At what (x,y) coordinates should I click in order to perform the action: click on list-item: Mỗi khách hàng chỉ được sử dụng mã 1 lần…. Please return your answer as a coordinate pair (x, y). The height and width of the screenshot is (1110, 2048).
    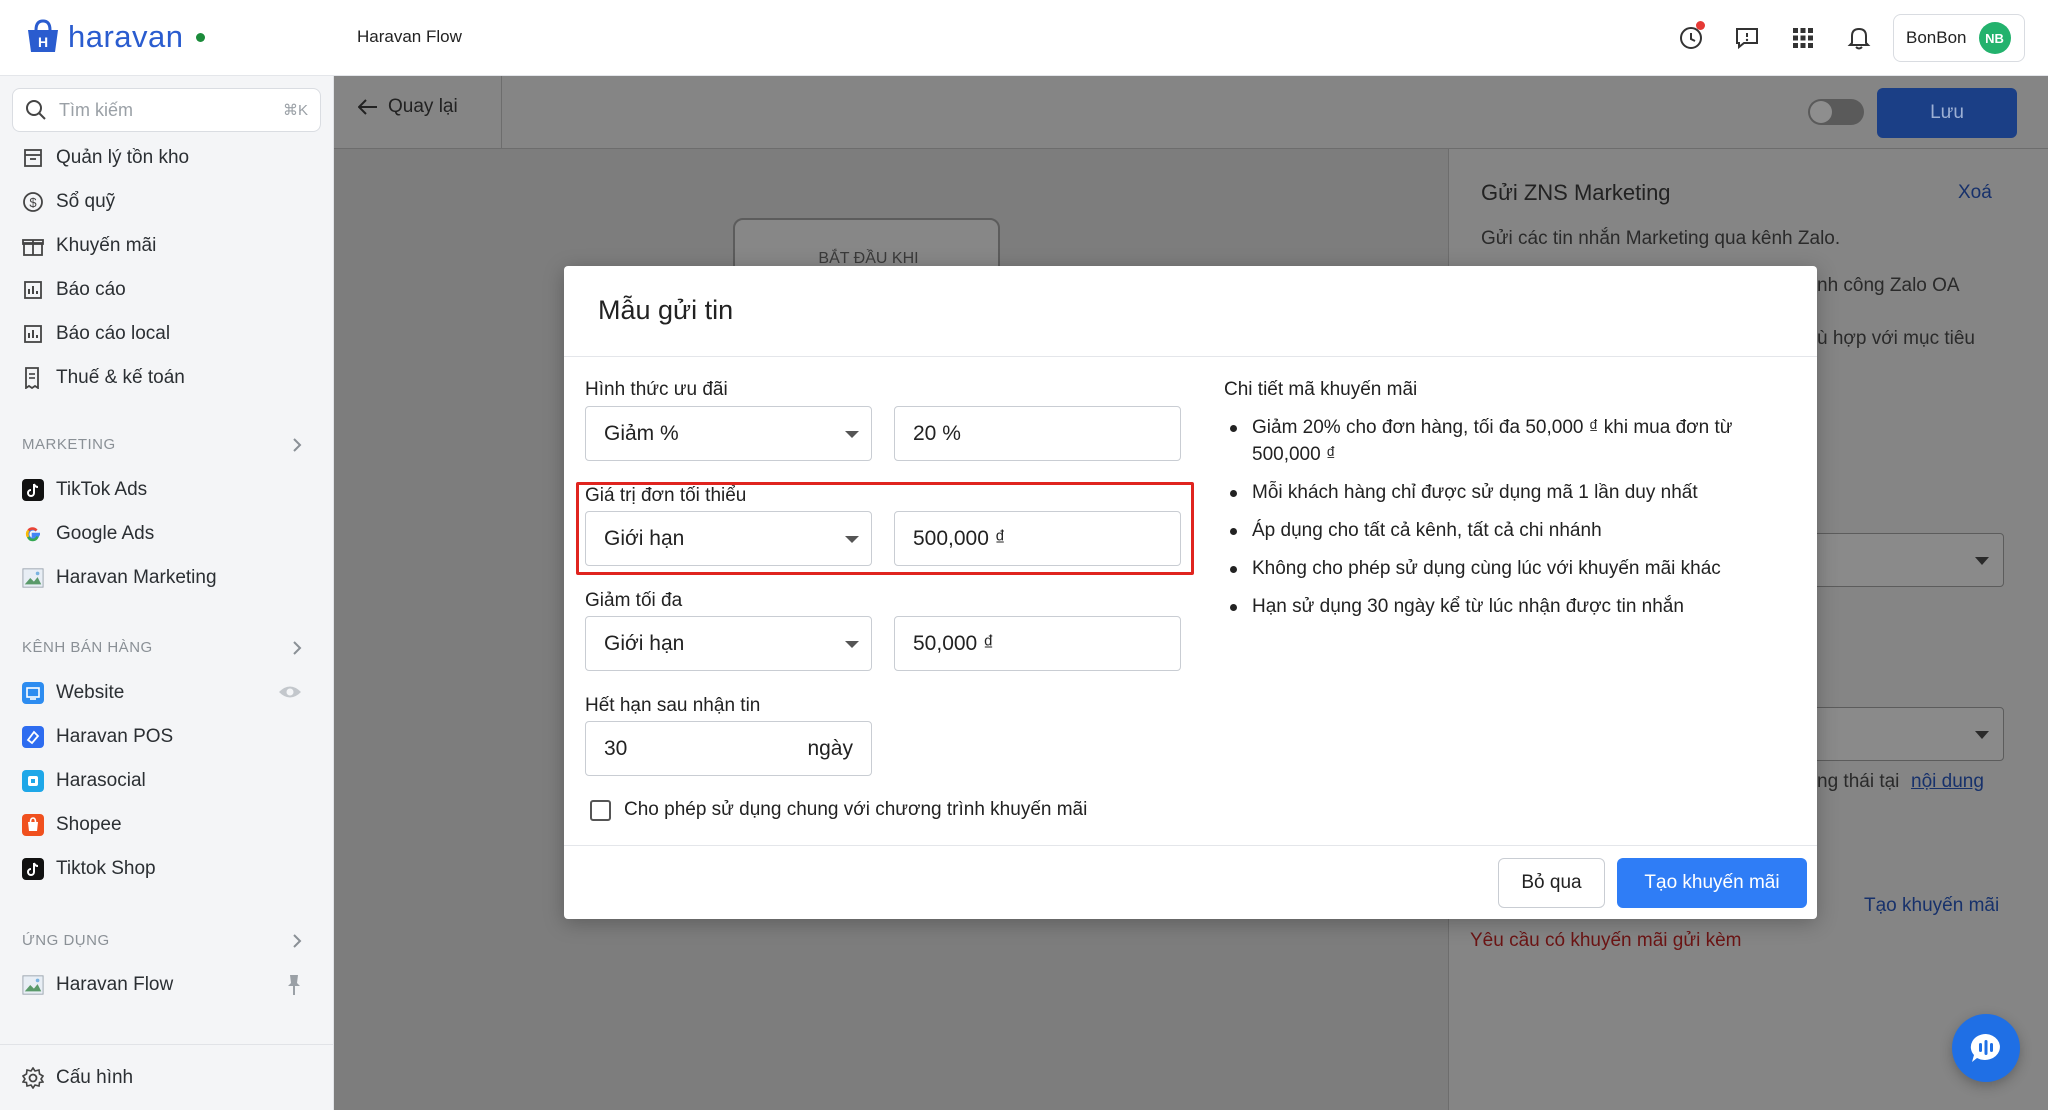
    Looking at the image, I should click on (1504, 492).